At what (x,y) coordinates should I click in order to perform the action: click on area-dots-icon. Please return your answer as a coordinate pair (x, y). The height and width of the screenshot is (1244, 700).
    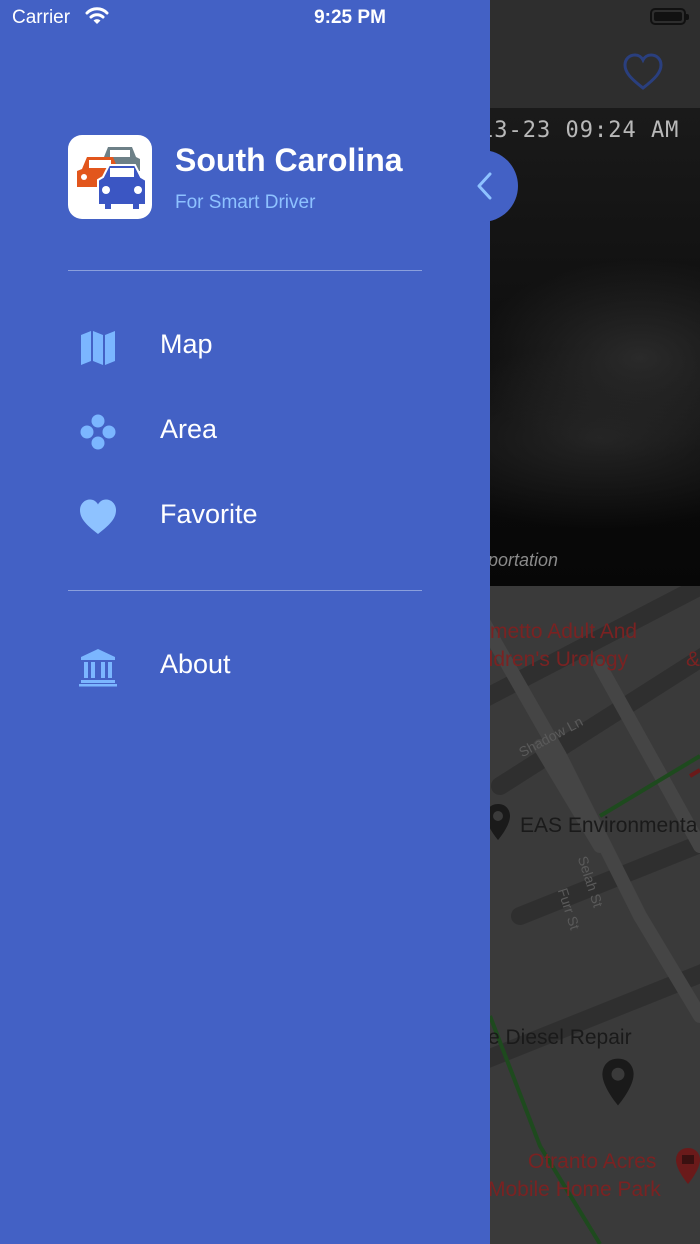
    Looking at the image, I should click on (98, 432).